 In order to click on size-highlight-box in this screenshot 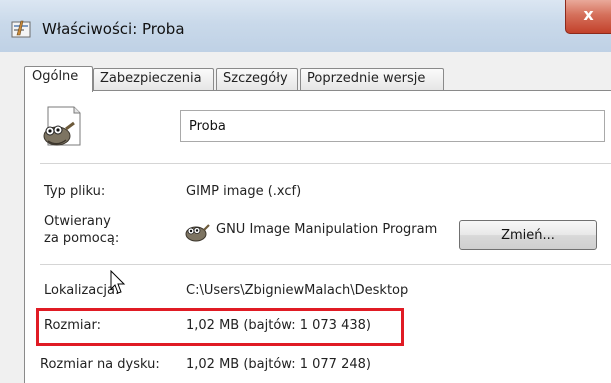, I will do `click(220, 327)`.